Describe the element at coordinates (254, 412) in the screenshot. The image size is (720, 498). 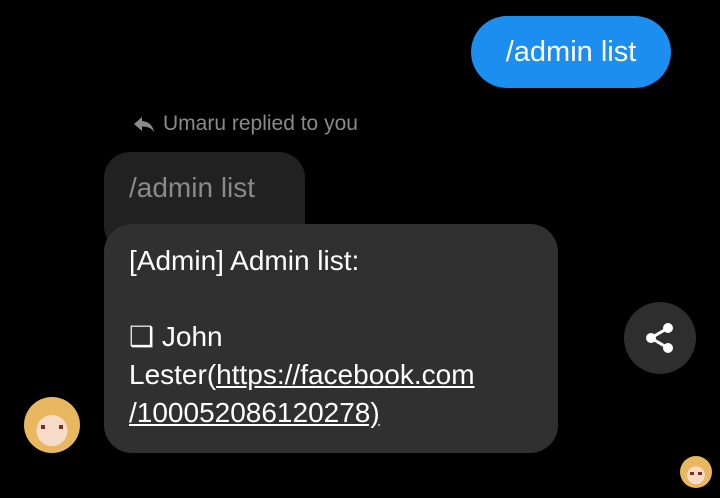
I see `profile-link-continued: /100052086120278)` at that location.